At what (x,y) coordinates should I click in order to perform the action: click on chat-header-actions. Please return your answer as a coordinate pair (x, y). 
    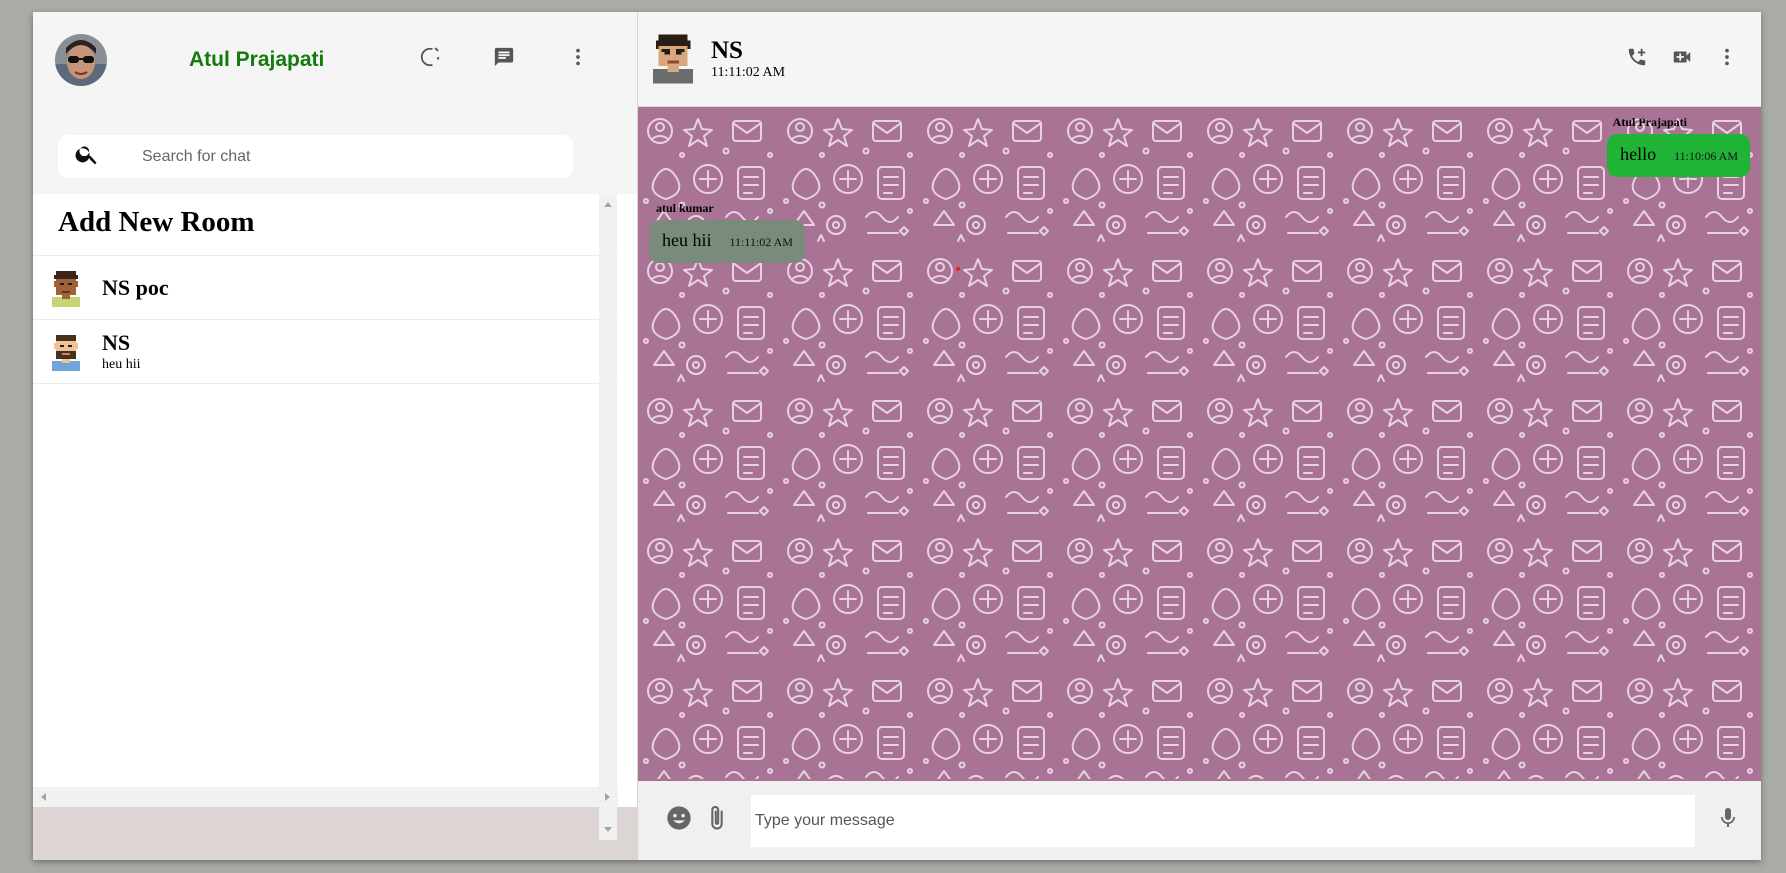
    Looking at the image, I should click on (1681, 59).